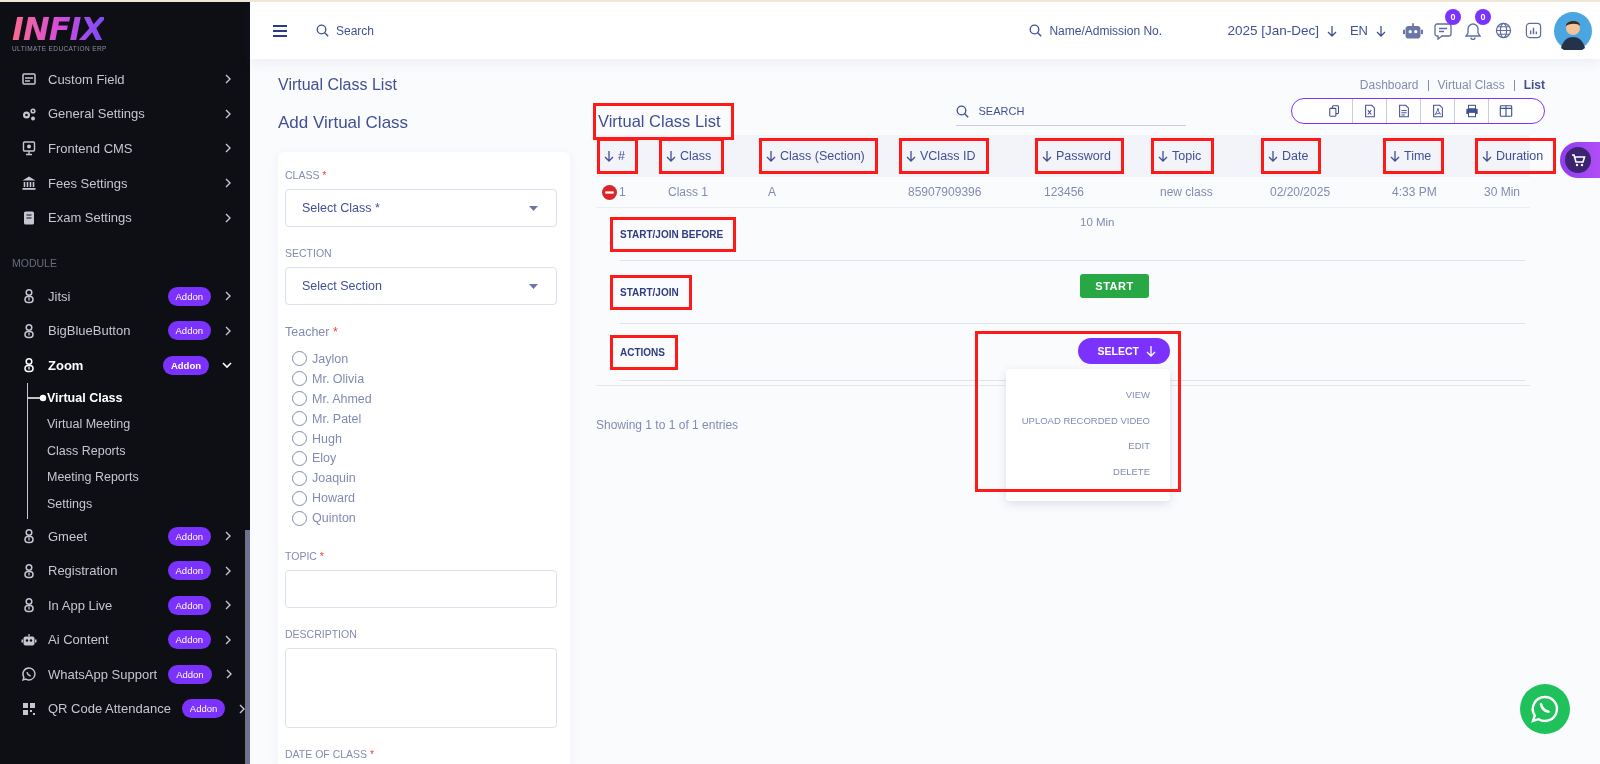 The height and width of the screenshot is (764, 1600). What do you see at coordinates (673, 234) in the screenshot?
I see `field-label: START/JOIN BEFORE` at bounding box center [673, 234].